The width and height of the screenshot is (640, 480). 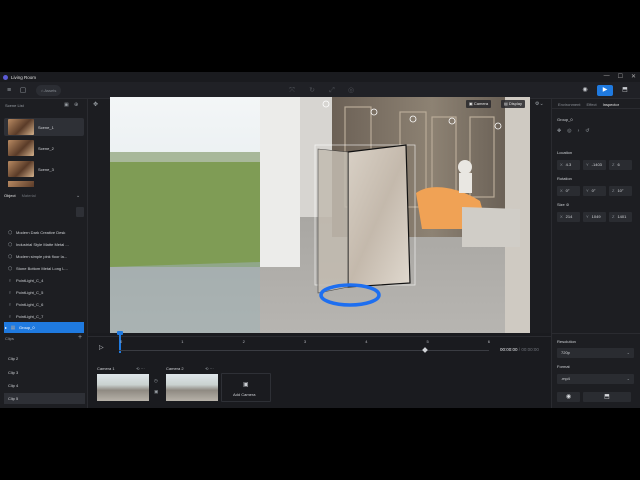 I want to click on ruler-tick-label: 1, so click(x=182, y=341).